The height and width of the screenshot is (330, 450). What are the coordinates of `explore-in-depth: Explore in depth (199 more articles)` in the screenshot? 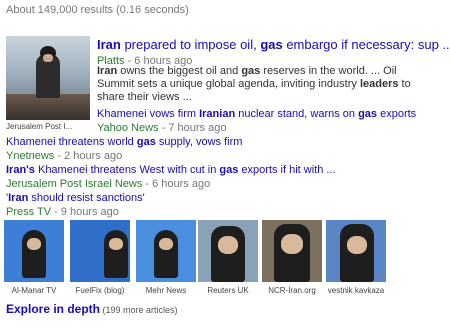 It's located at (92, 309).